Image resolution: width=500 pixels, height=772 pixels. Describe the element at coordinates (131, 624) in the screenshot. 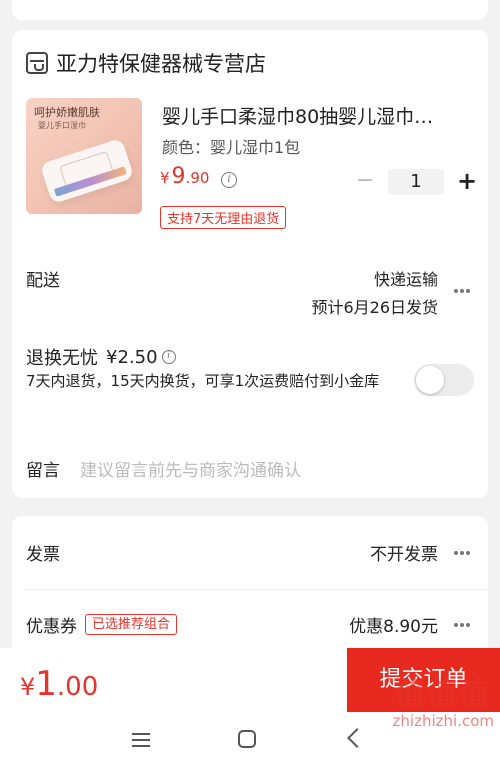

I see `coupon-tag: 已选推荐组合` at that location.